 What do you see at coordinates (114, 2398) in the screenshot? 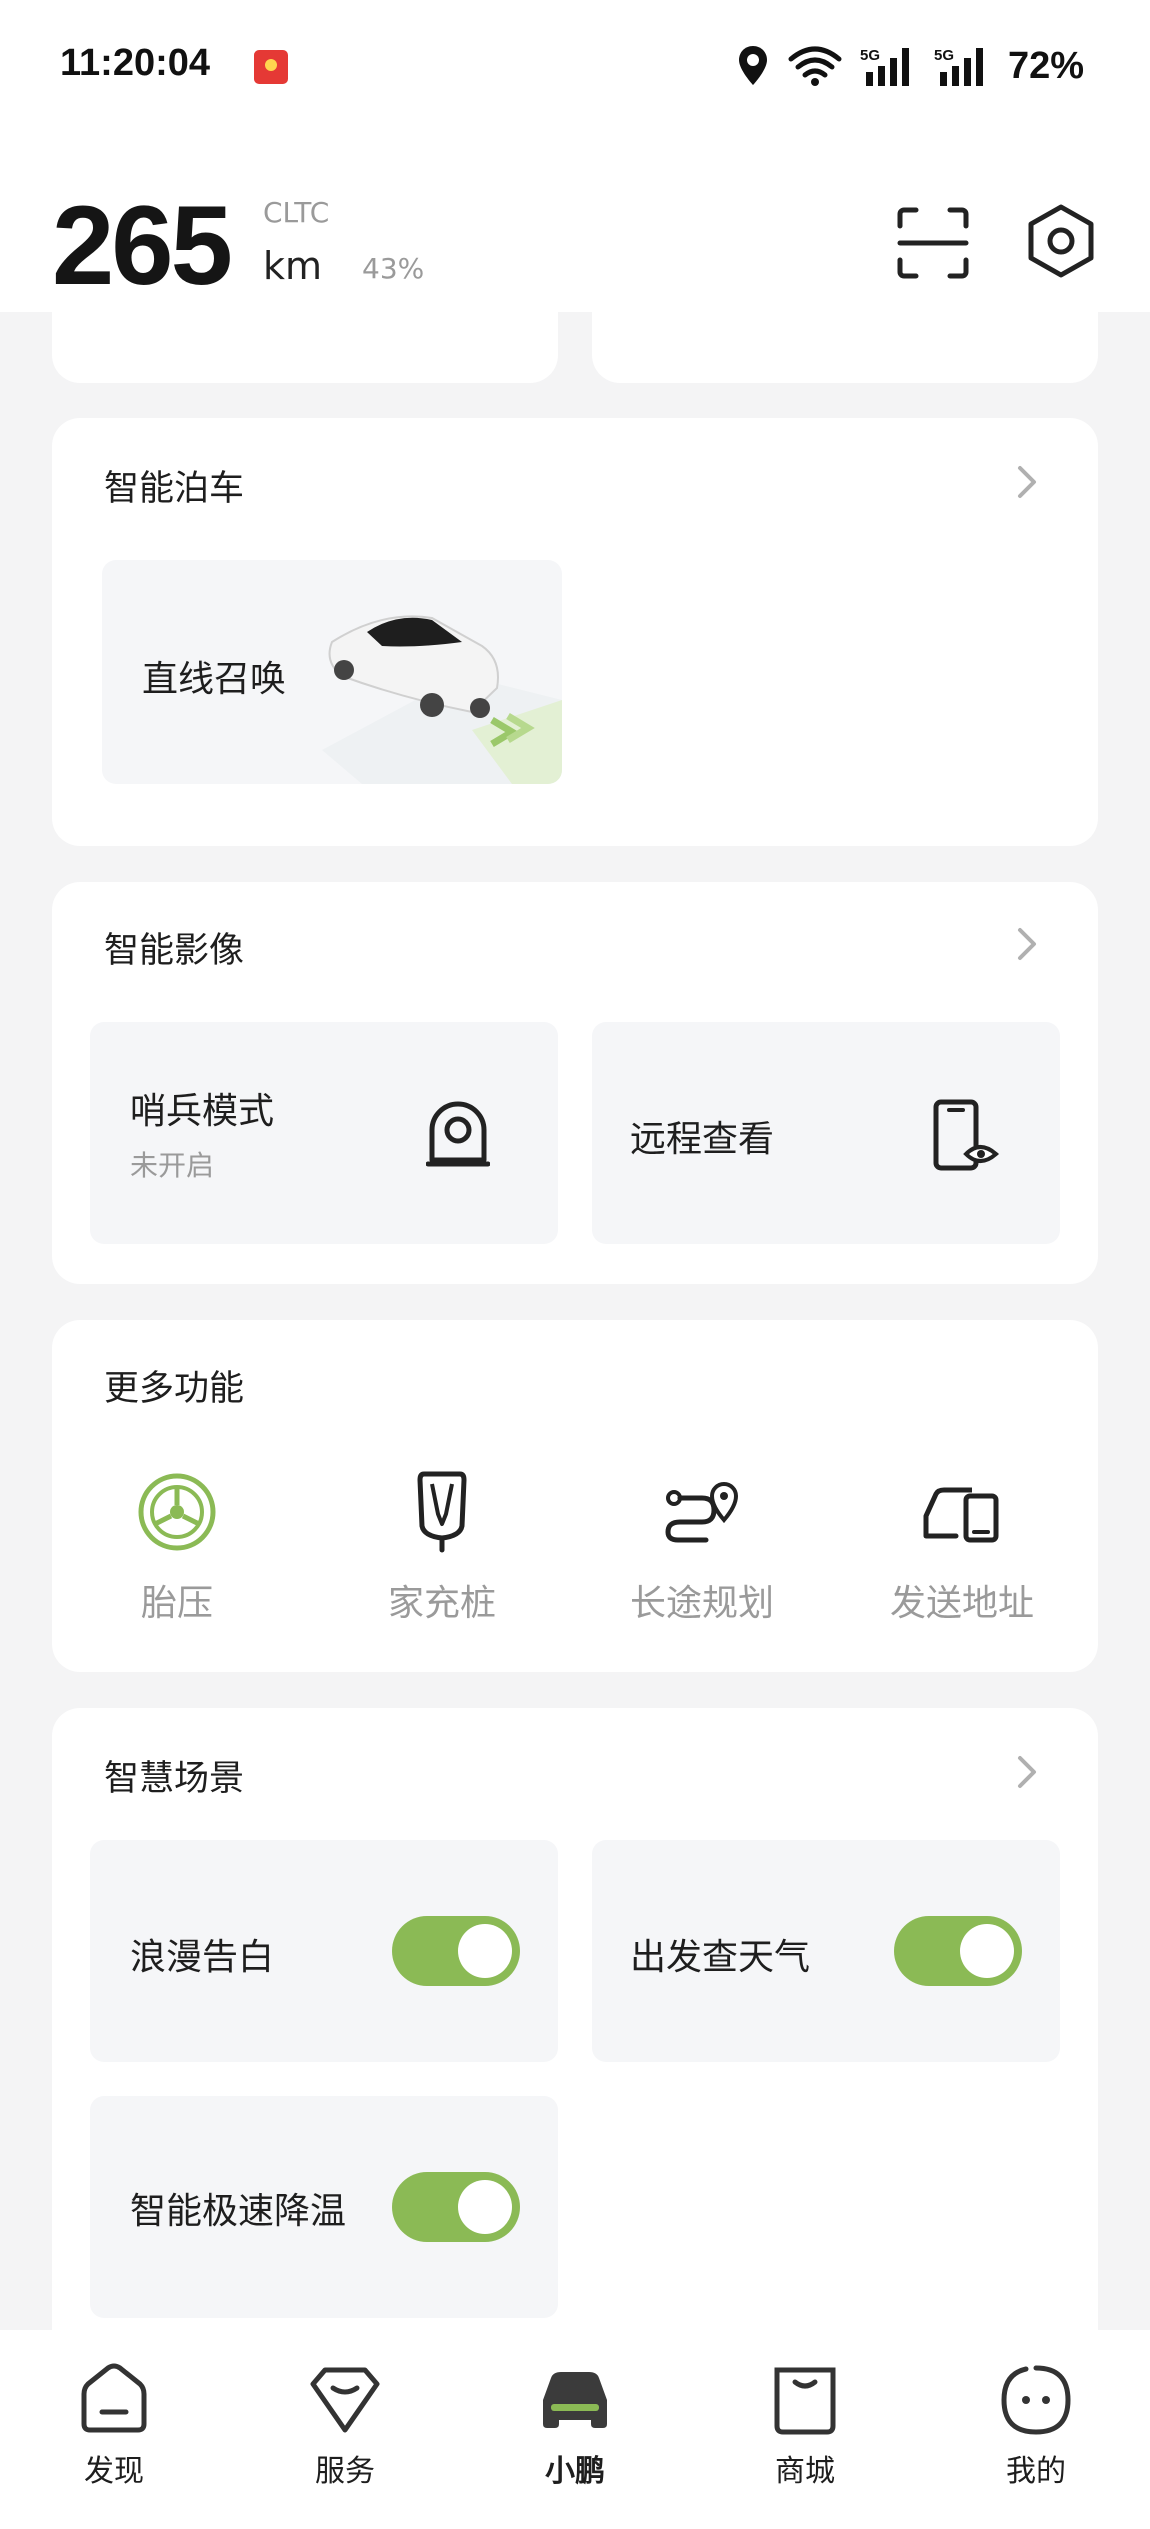
I see `discover-icon` at bounding box center [114, 2398].